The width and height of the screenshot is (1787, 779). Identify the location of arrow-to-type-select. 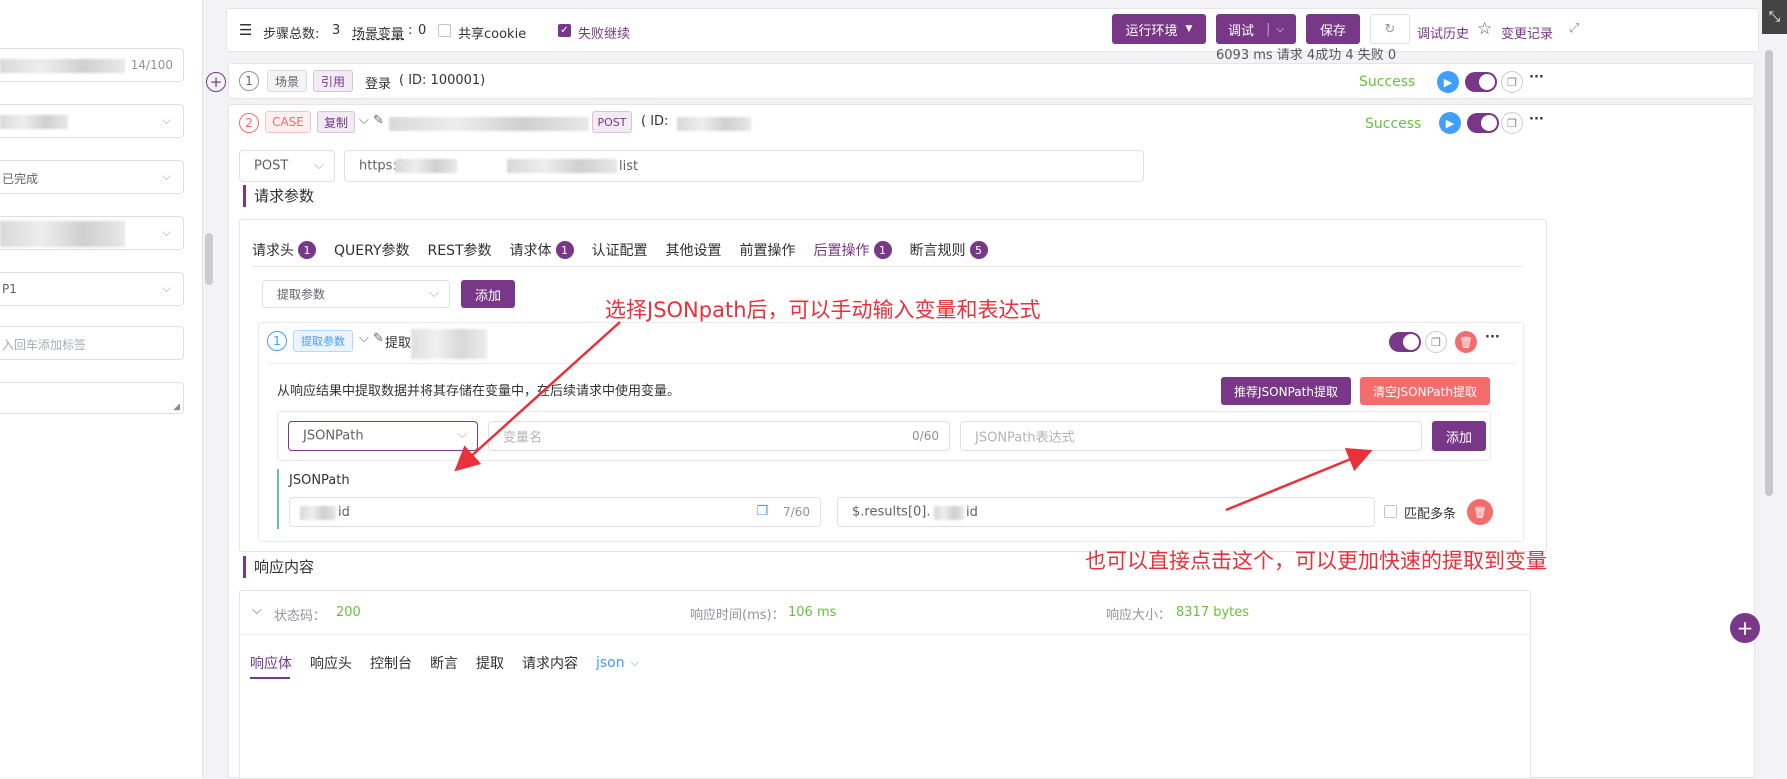
(537, 396).